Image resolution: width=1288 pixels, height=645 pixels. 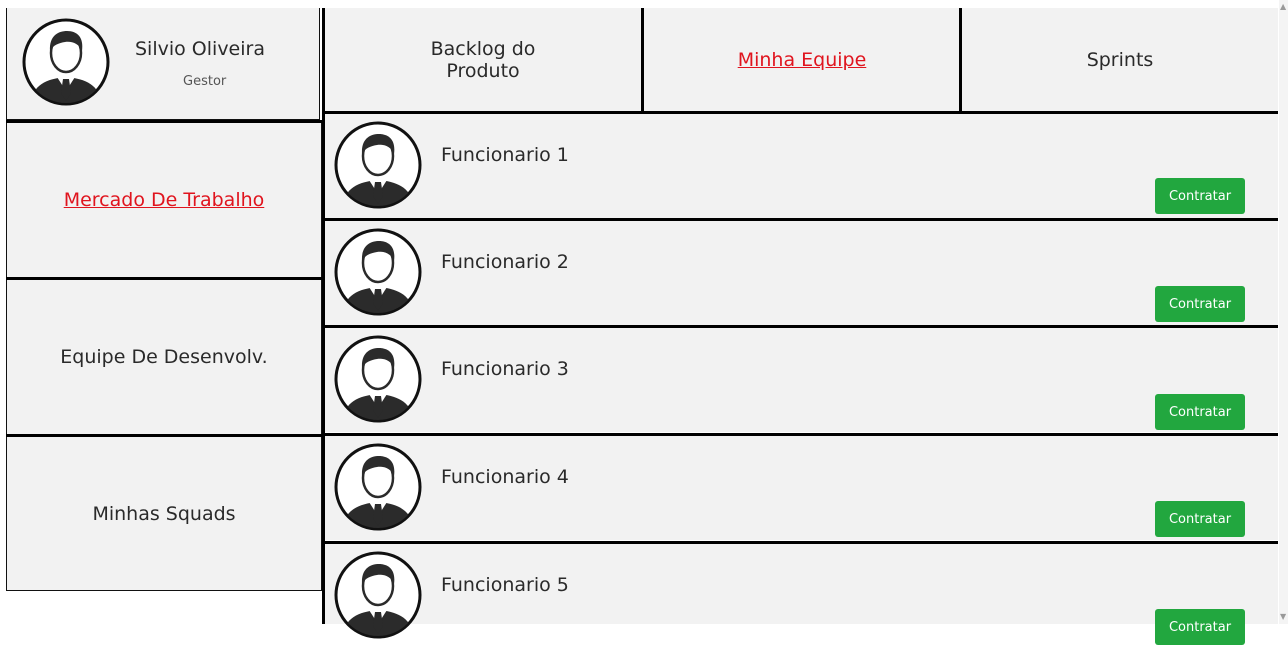 I want to click on tab-sprints: Sprints, so click(x=1120, y=60).